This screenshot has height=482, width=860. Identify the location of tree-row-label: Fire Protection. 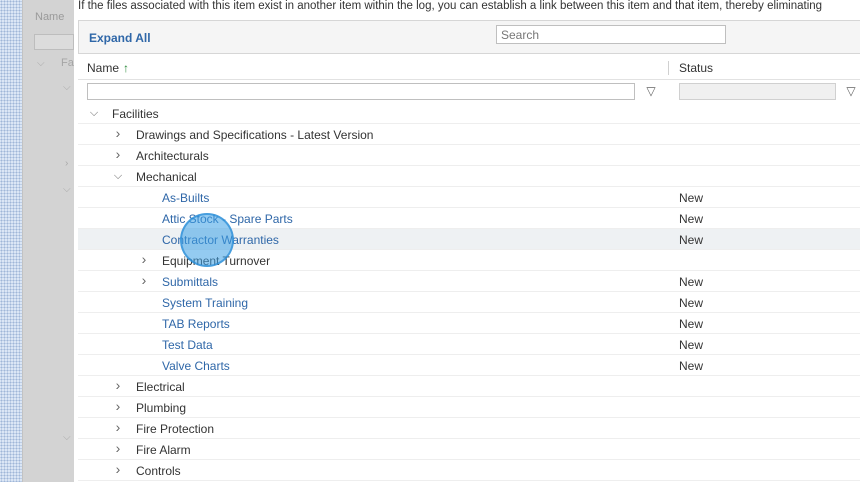
(175, 429).